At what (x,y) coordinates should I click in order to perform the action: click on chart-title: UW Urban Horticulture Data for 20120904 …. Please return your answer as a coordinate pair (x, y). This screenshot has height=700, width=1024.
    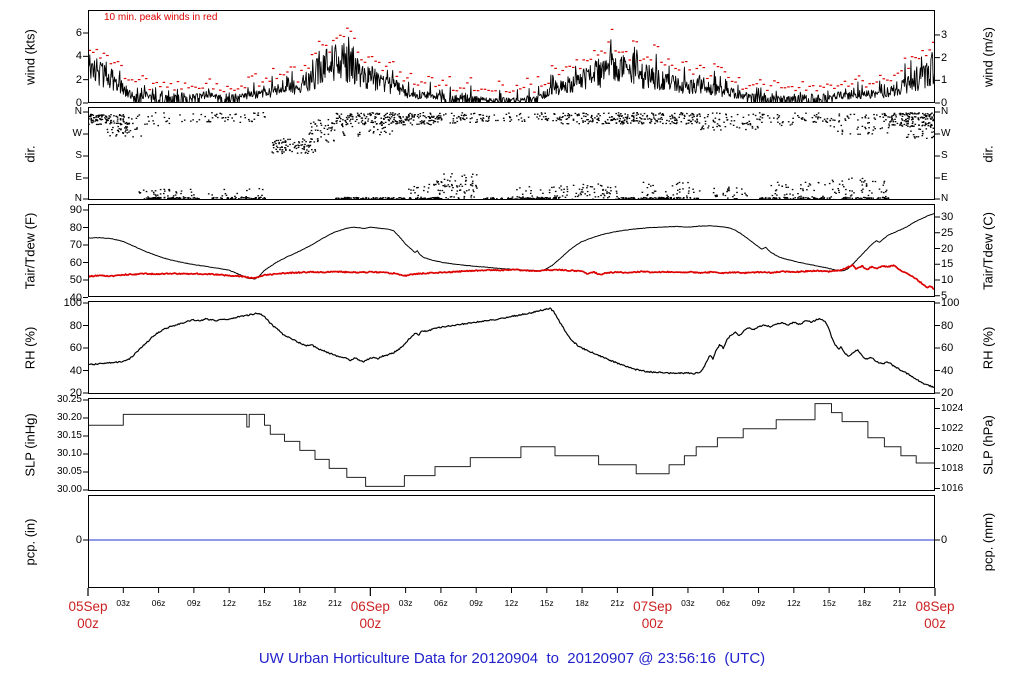
    Looking at the image, I should click on (512, 658).